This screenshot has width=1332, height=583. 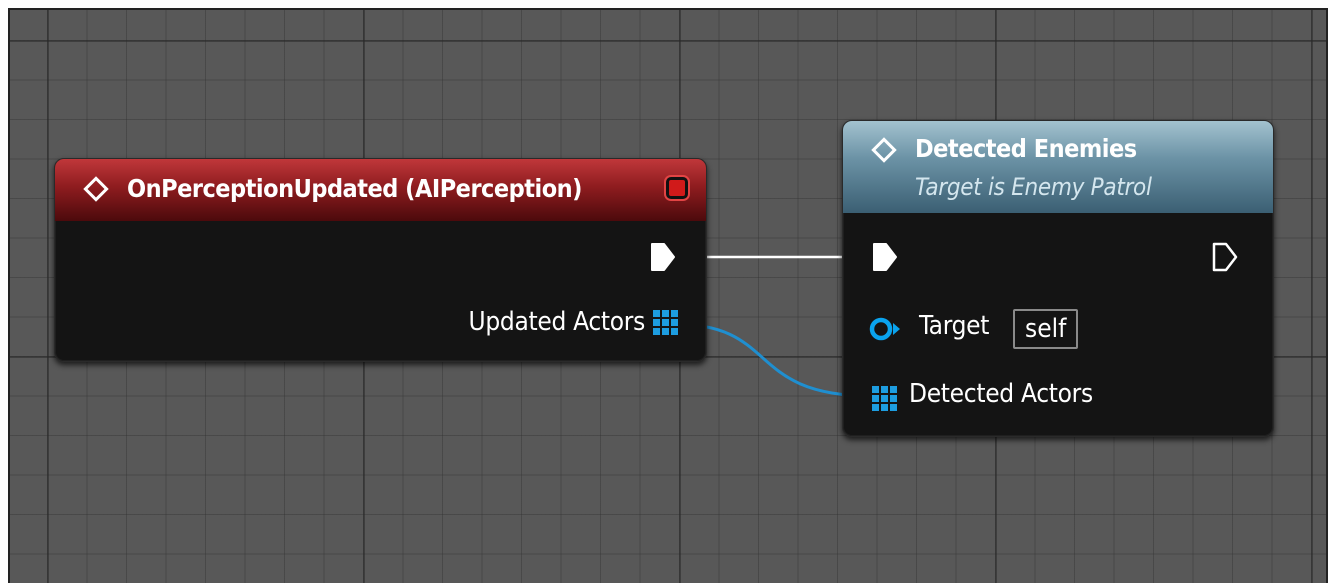 What do you see at coordinates (887, 329) in the screenshot?
I see `target-object-pin-icon` at bounding box center [887, 329].